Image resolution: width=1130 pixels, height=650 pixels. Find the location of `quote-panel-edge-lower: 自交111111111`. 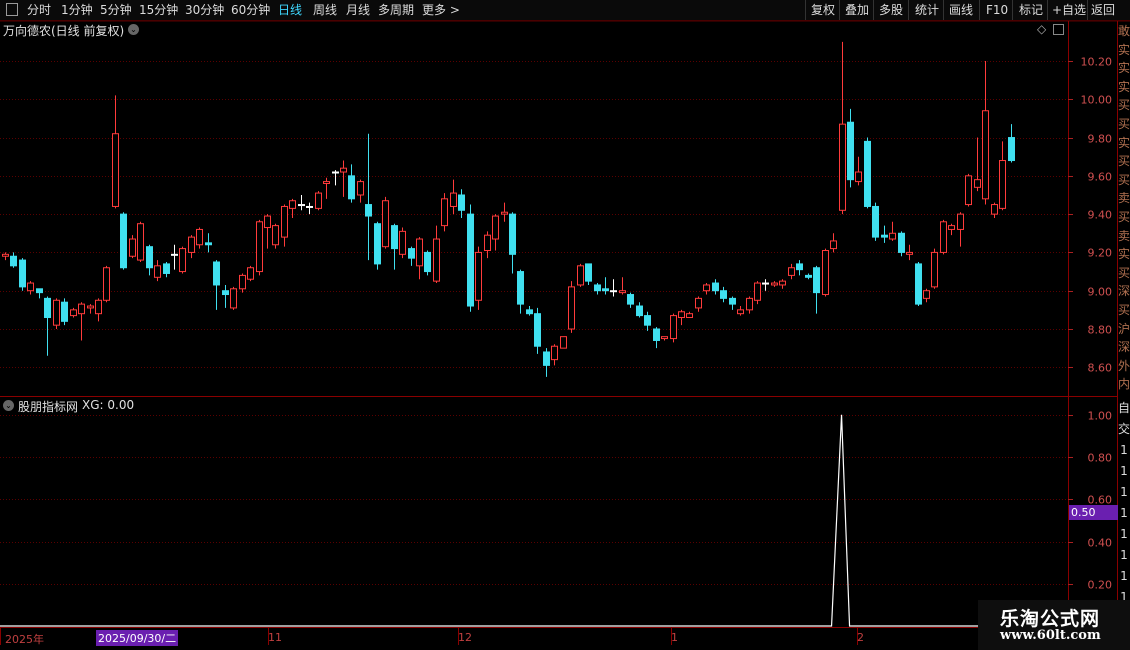

quote-panel-edge-lower: 自交111111111 is located at coordinates (1124, 513).